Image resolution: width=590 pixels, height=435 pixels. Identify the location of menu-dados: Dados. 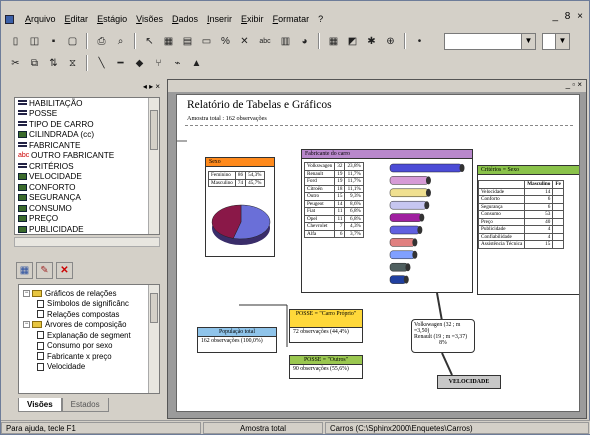
(185, 19).